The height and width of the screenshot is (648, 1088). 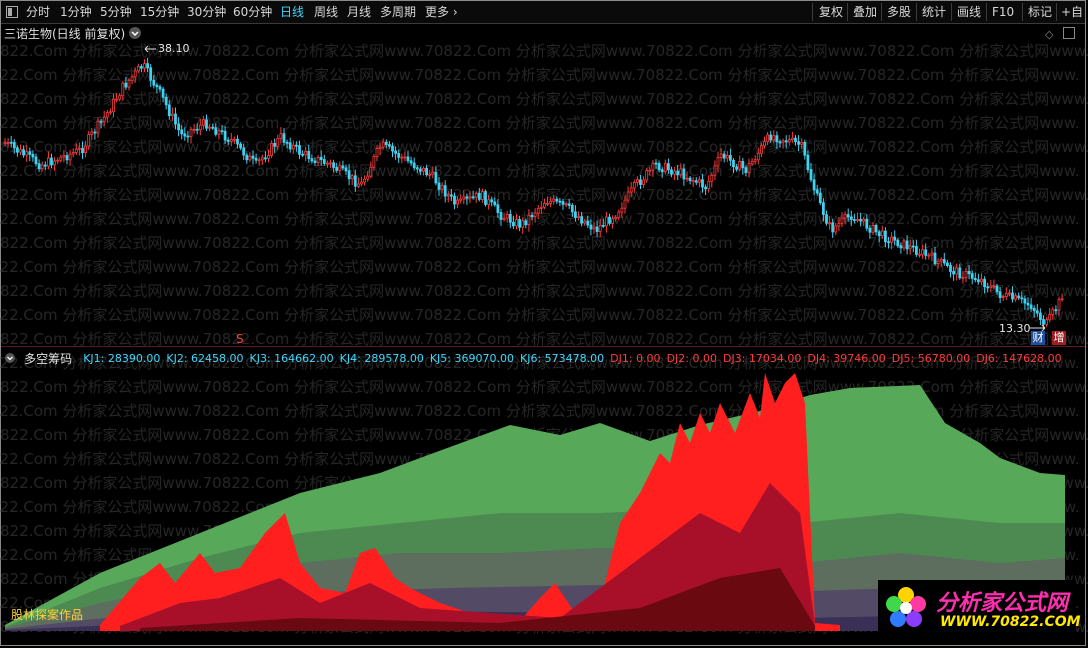 What do you see at coordinates (969, 12) in the screenshot?
I see `draw-line-button: 画线` at bounding box center [969, 12].